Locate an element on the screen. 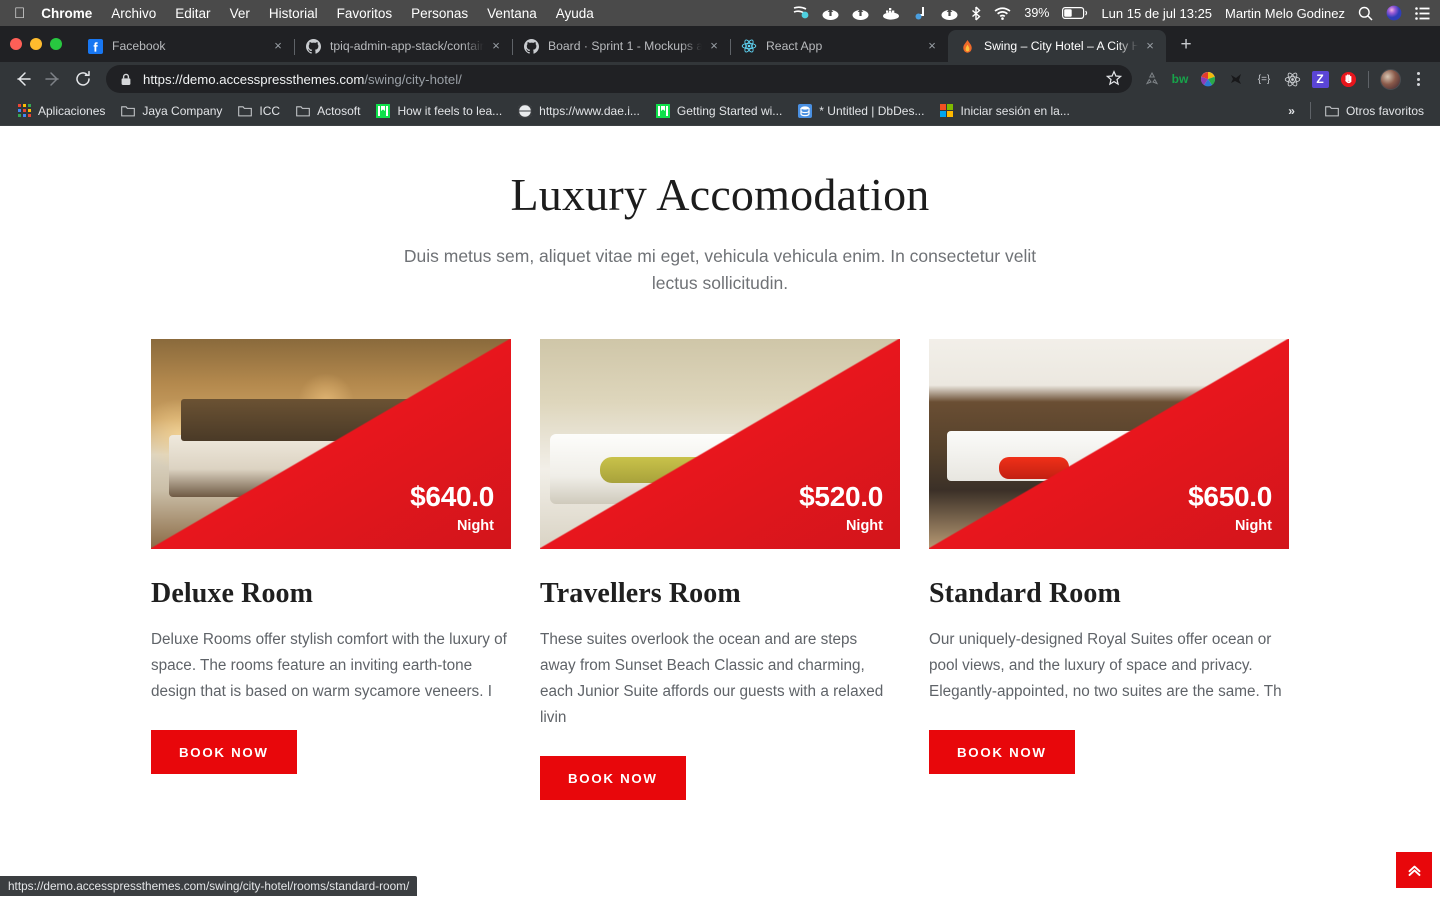 The height and width of the screenshot is (900, 1440). bookmark-actosoft: Actosoft is located at coordinates (328, 111).